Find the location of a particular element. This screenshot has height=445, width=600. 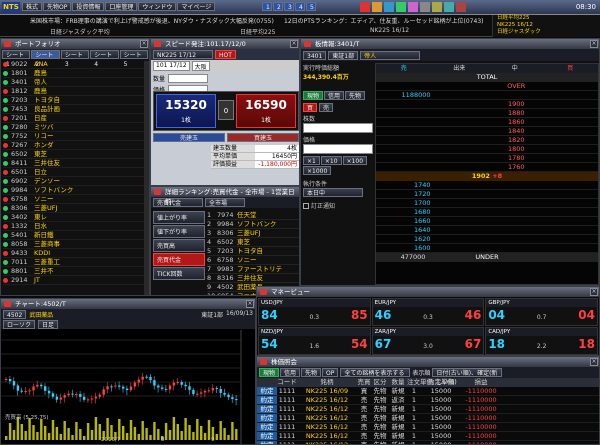

watchlist-row: 5401 新日鐵 is located at coordinates (75, 235).